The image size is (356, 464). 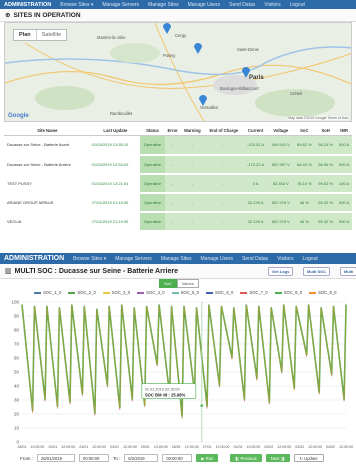 What do you see at coordinates (47, 202) in the screenshot?
I see `site-name-cell: ARIANE GROUP AIRBUS` at bounding box center [47, 202].